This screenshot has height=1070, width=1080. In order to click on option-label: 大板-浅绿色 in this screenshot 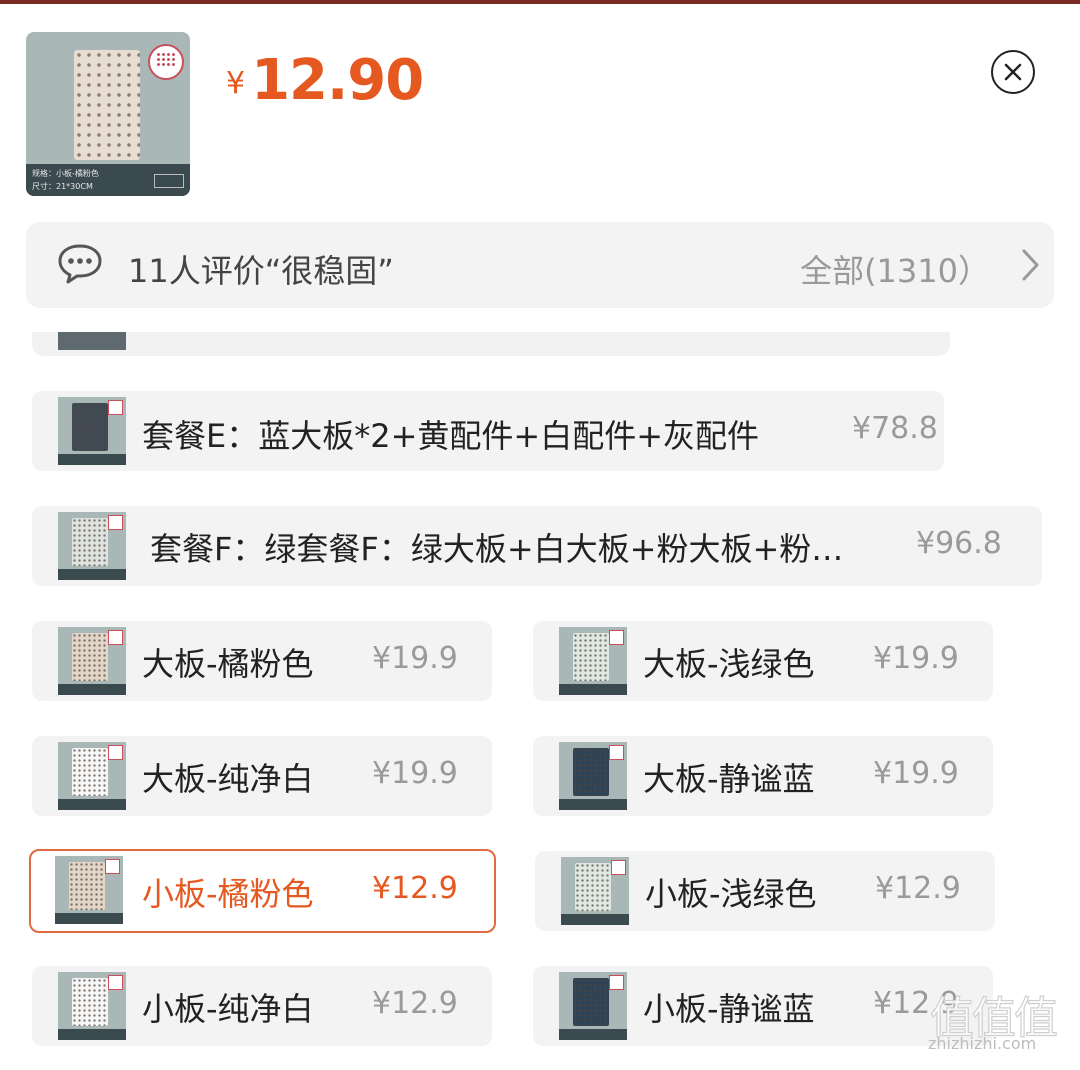, I will do `click(729, 664)`.